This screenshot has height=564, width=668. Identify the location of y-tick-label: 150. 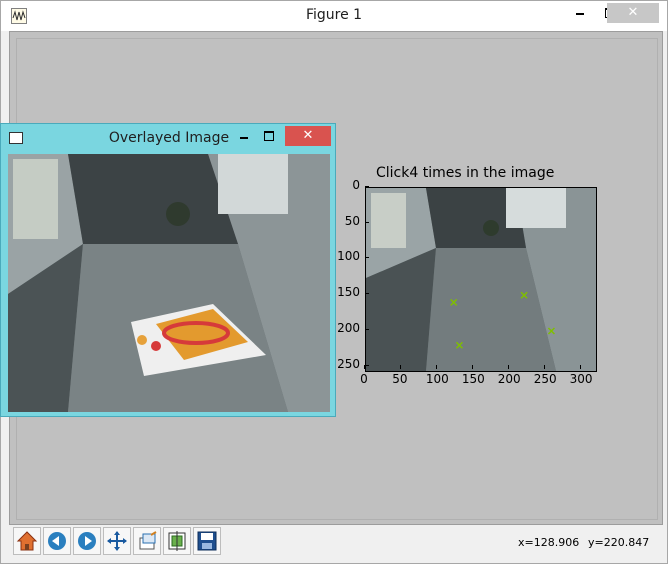
(348, 292).